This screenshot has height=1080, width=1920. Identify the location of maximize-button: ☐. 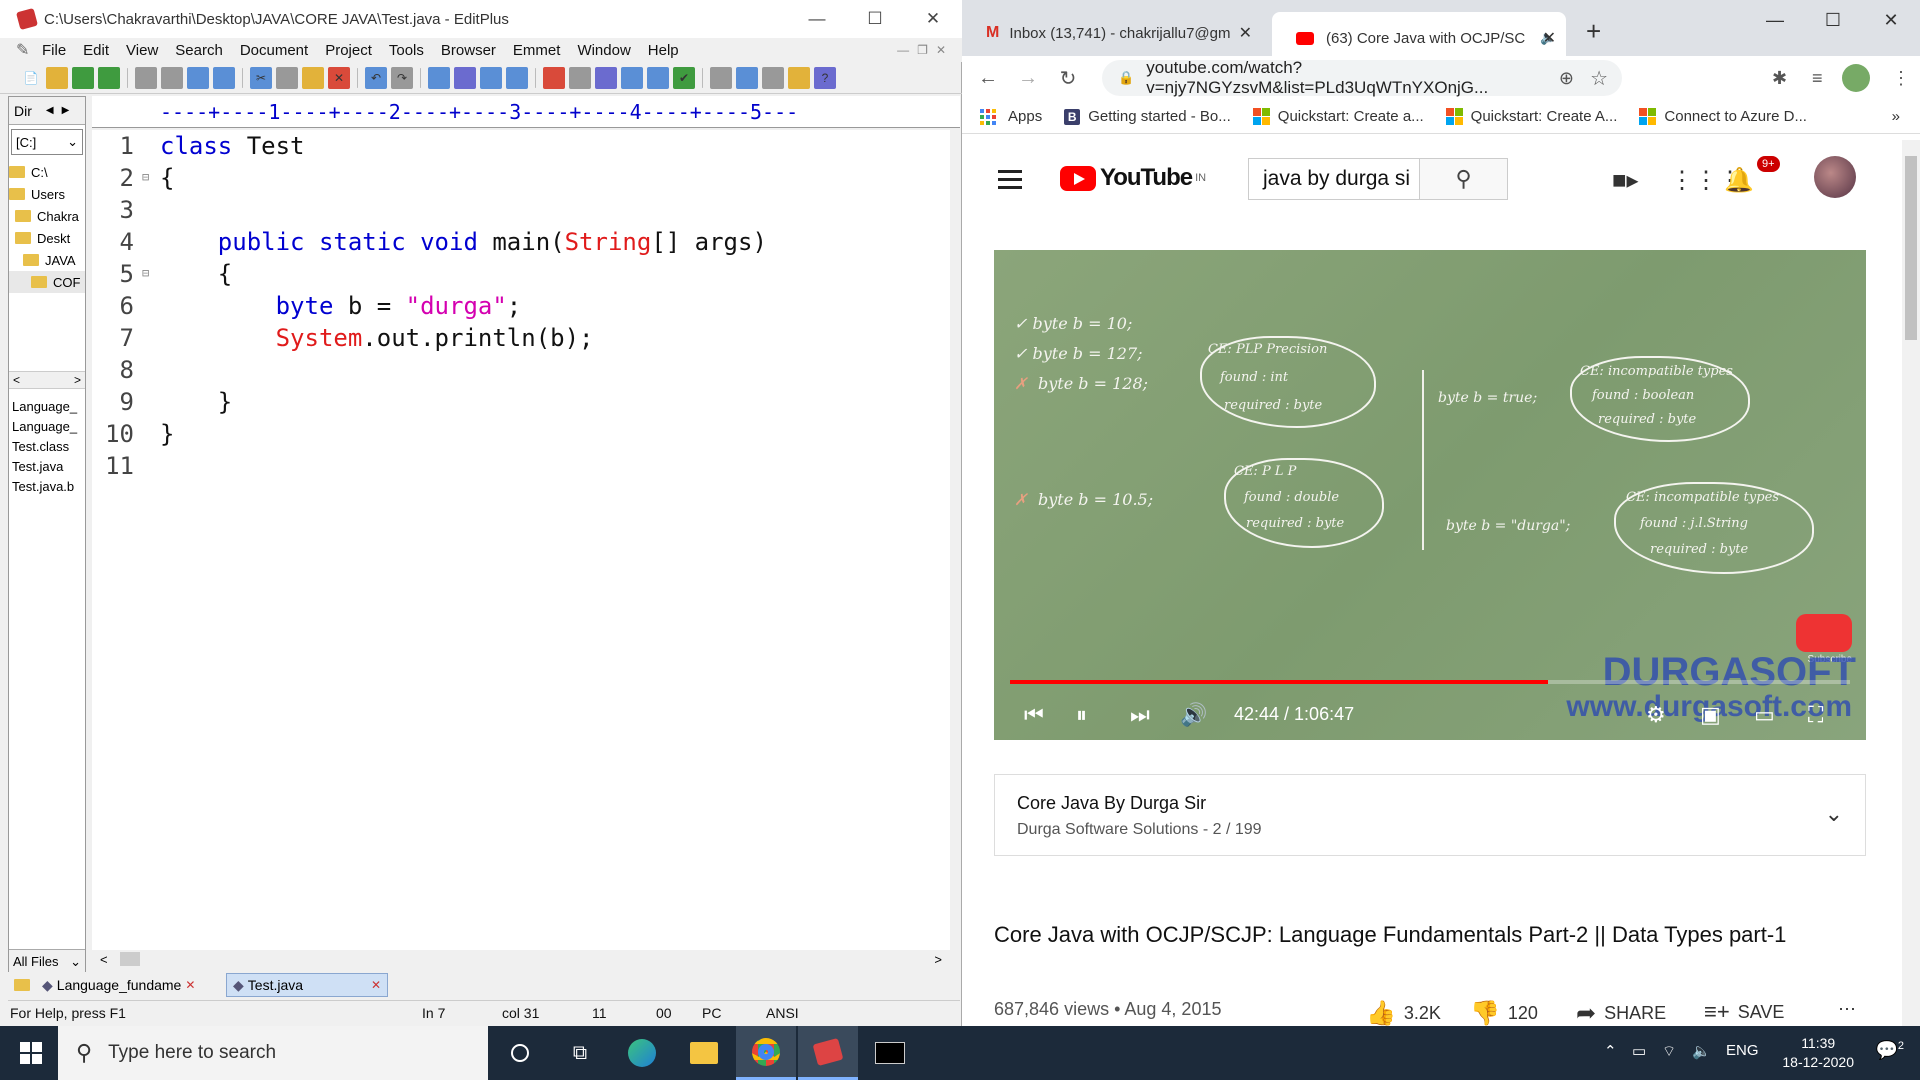
(1833, 20).